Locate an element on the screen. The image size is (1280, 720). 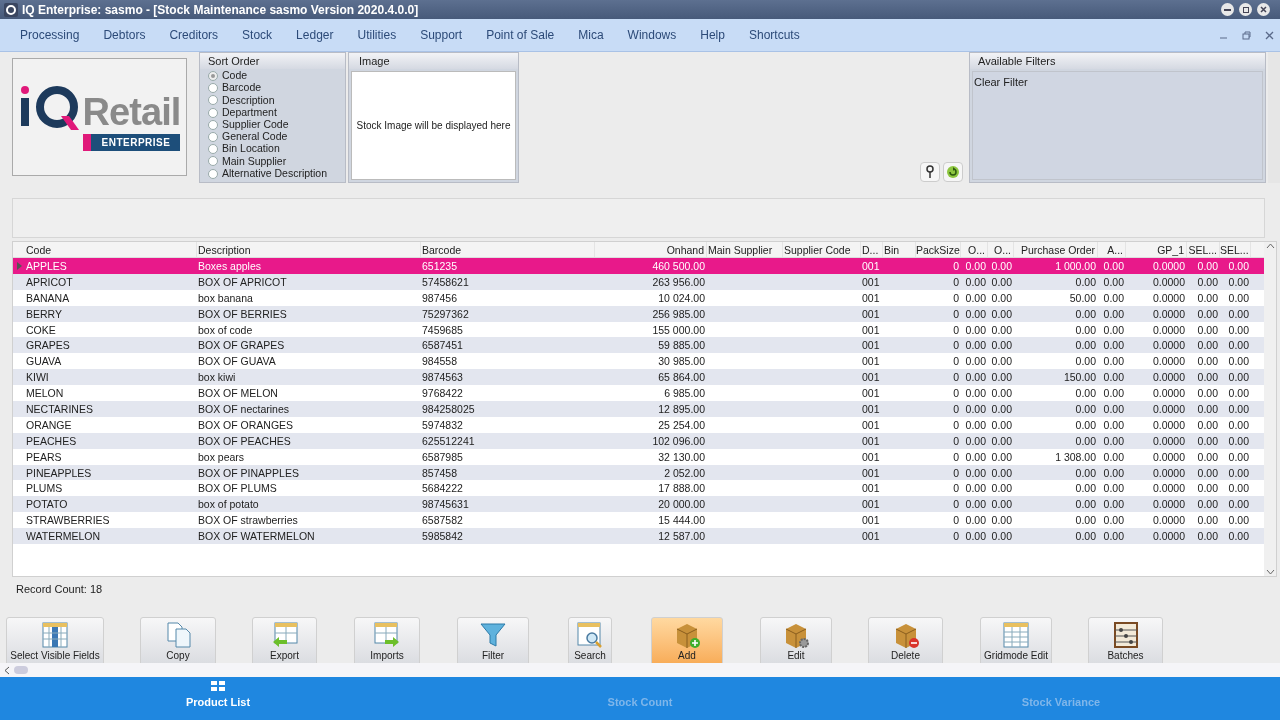
toolbar-button: Search is located at coordinates (590, 640).